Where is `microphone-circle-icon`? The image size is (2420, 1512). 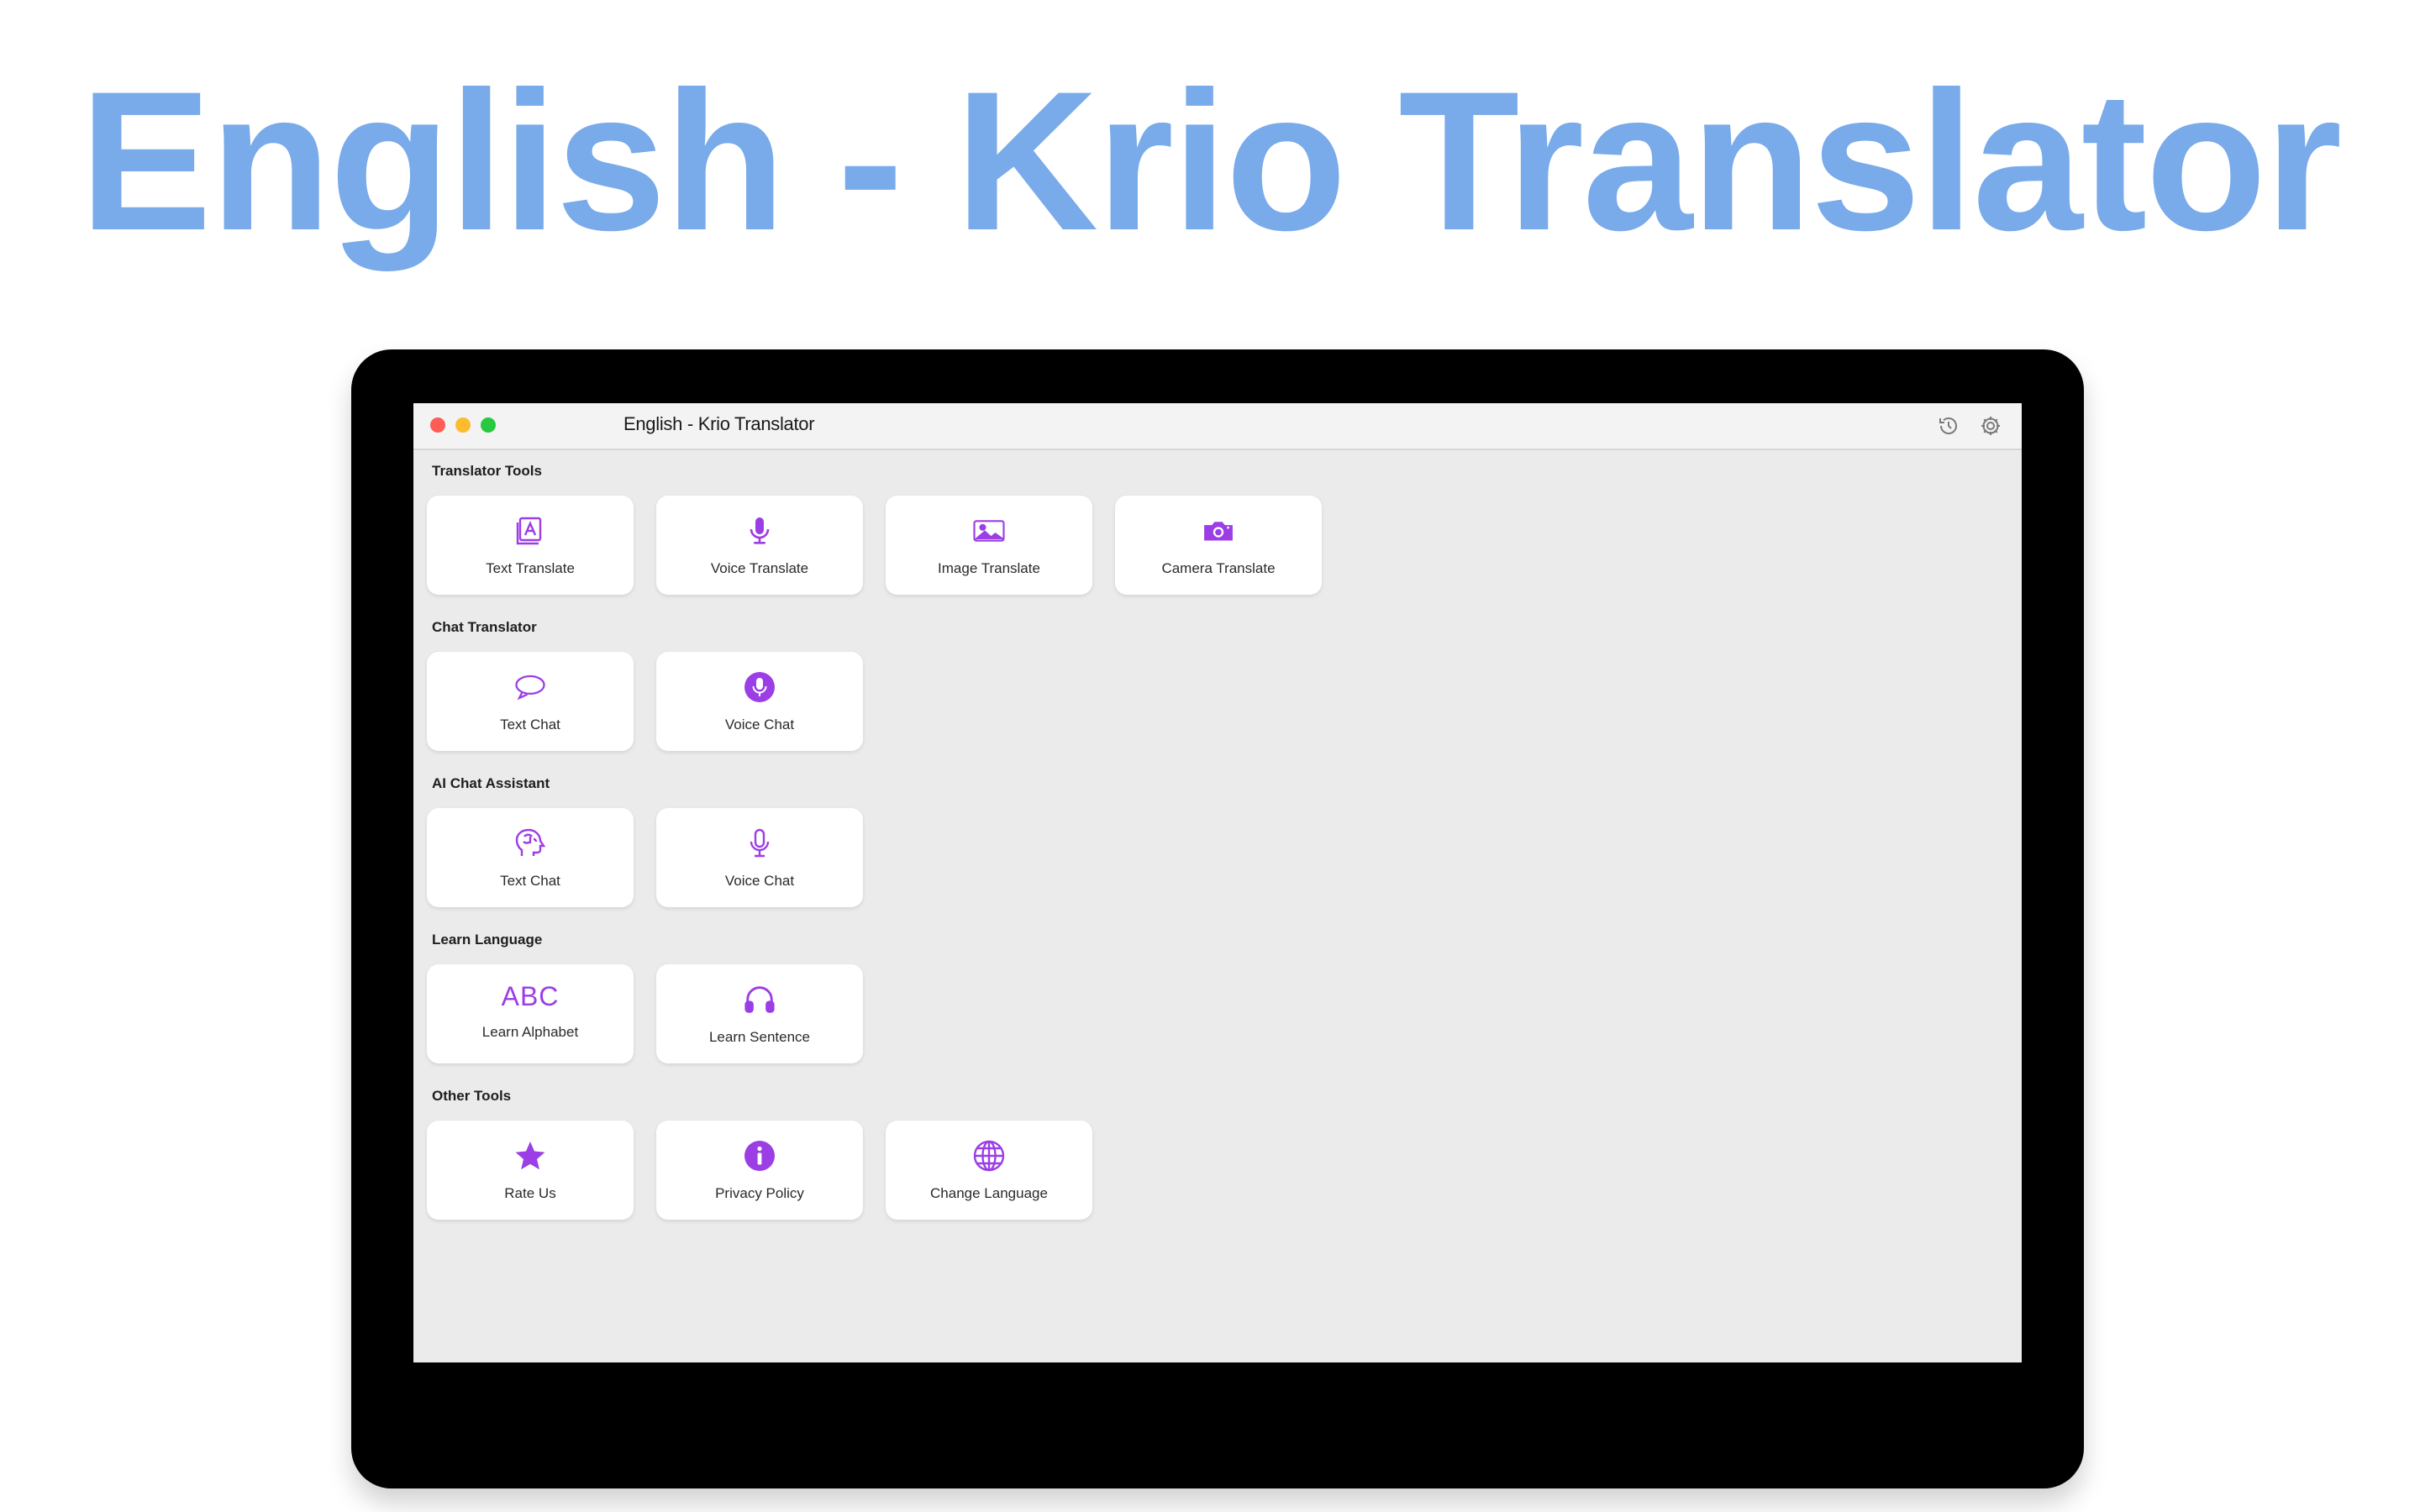 microphone-circle-icon is located at coordinates (759, 687).